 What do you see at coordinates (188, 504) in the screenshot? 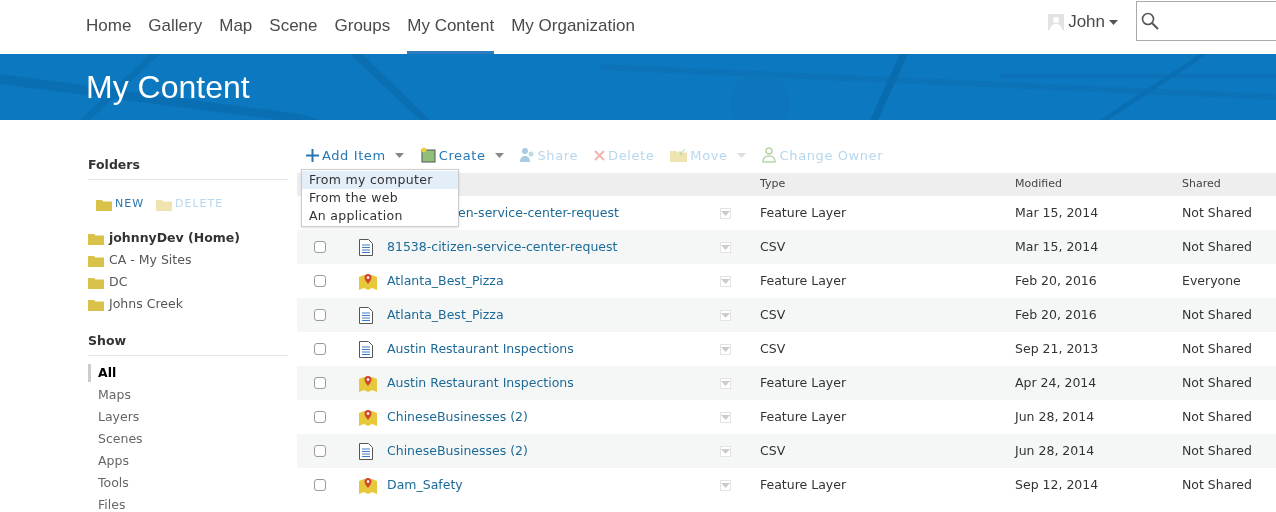
I see `filter-item: Files` at bounding box center [188, 504].